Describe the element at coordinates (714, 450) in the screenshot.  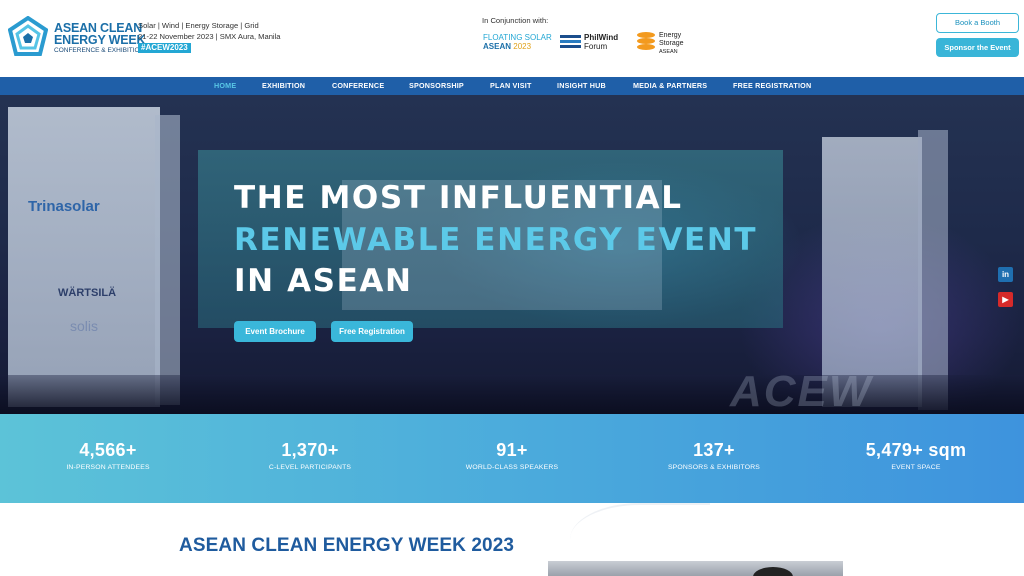
I see `stat-value: 137+` at that location.